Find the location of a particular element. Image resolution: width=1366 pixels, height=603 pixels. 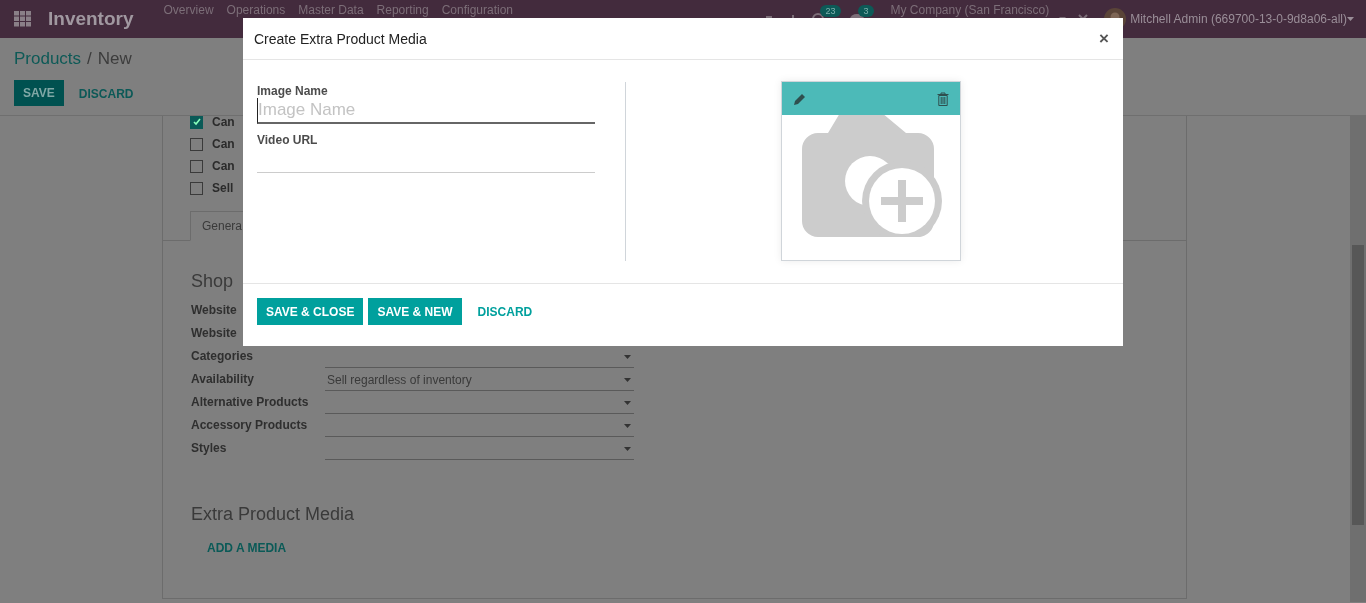

checkbox-label: Sell is located at coordinates (223, 188).